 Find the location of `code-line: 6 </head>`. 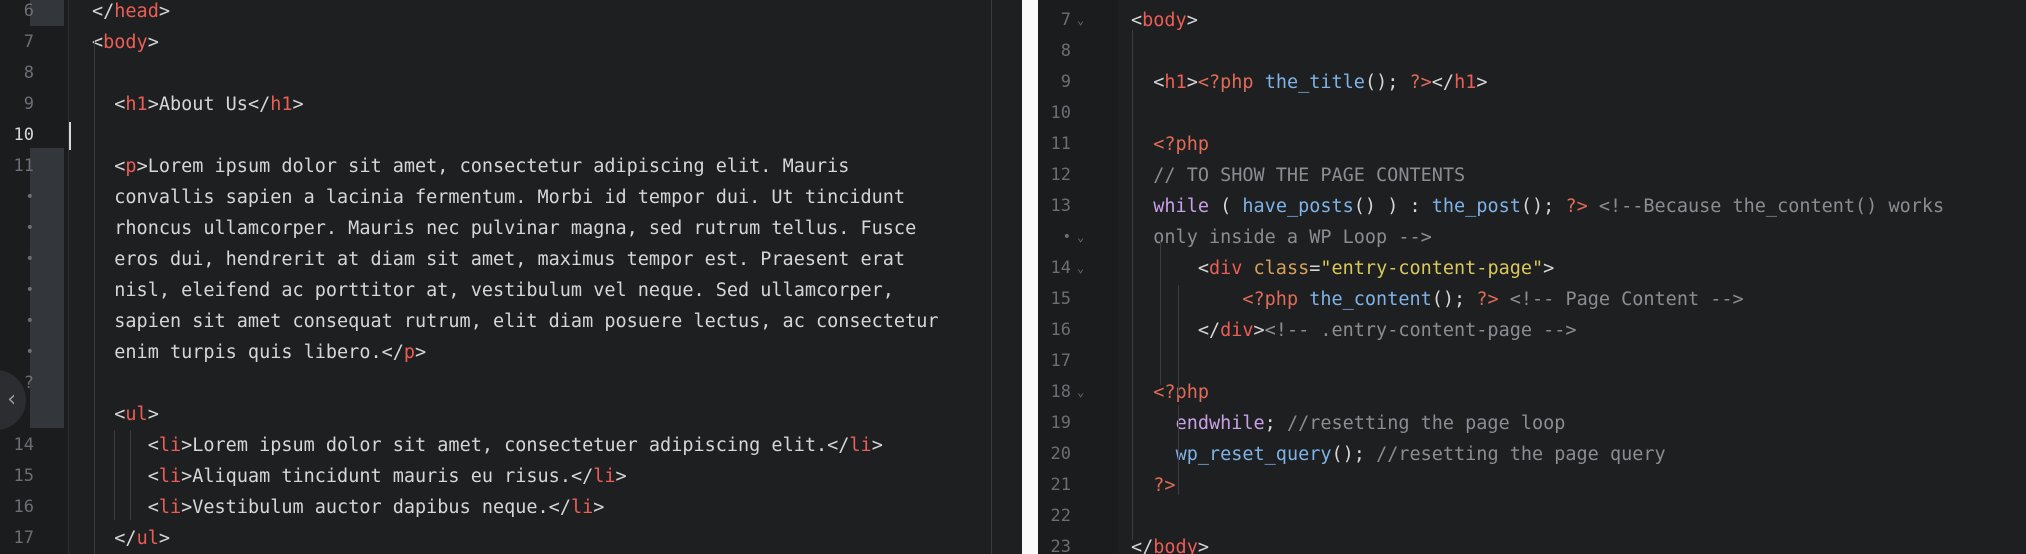

code-line: 6 </head> is located at coordinates (511, 13).